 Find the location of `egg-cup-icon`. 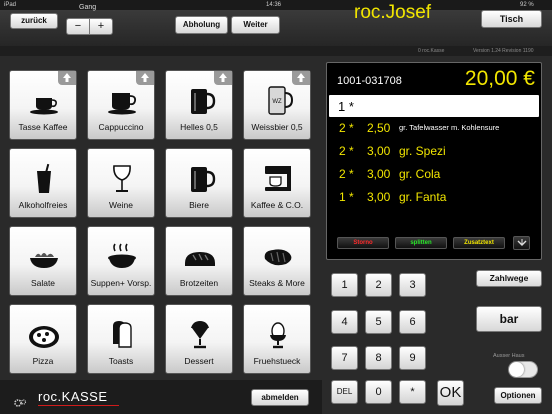

egg-cup-icon is located at coordinates (278, 335).